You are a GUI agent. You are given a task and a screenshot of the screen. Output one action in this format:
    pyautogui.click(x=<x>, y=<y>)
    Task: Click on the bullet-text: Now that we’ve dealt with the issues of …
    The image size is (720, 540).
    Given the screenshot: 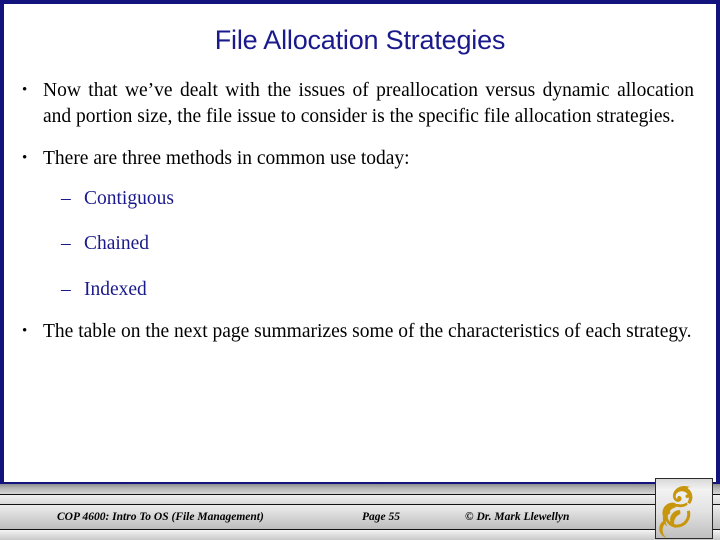 What is the action you would take?
    pyautogui.click(x=368, y=103)
    